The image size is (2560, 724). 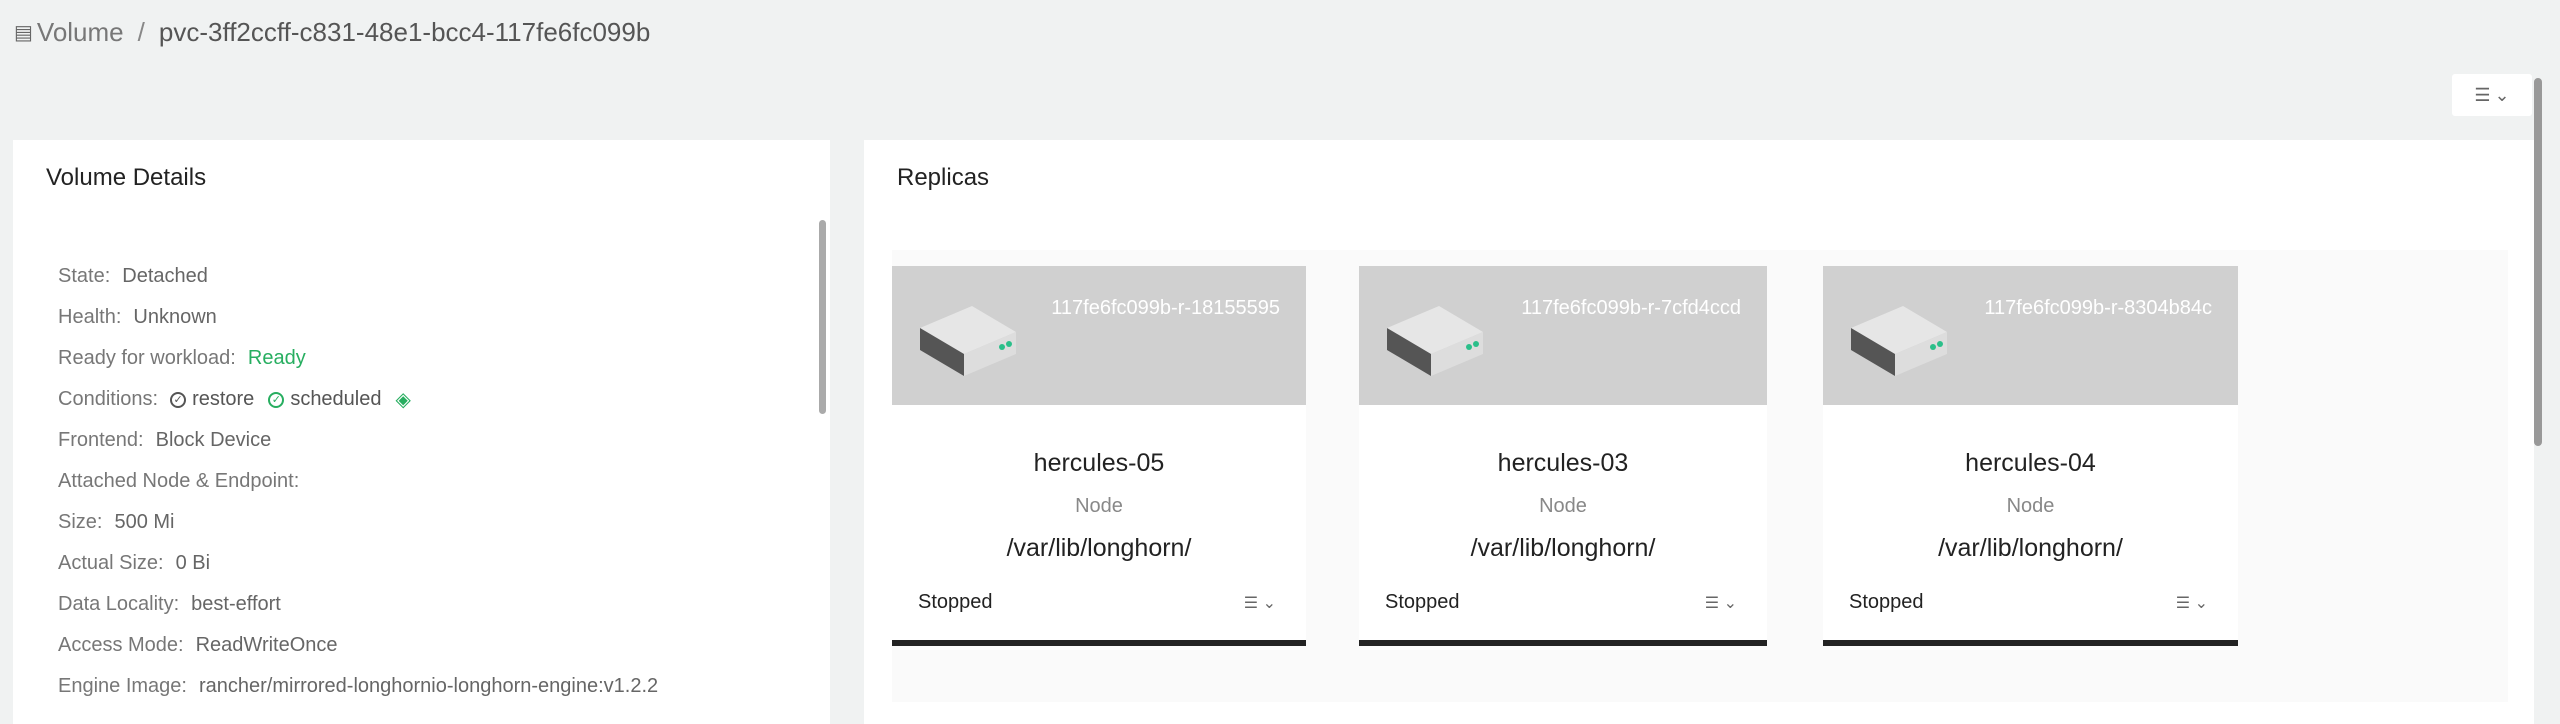 I want to click on replica-header: 117fe6fc099b-r-8304b84c, so click(x=2030, y=335).